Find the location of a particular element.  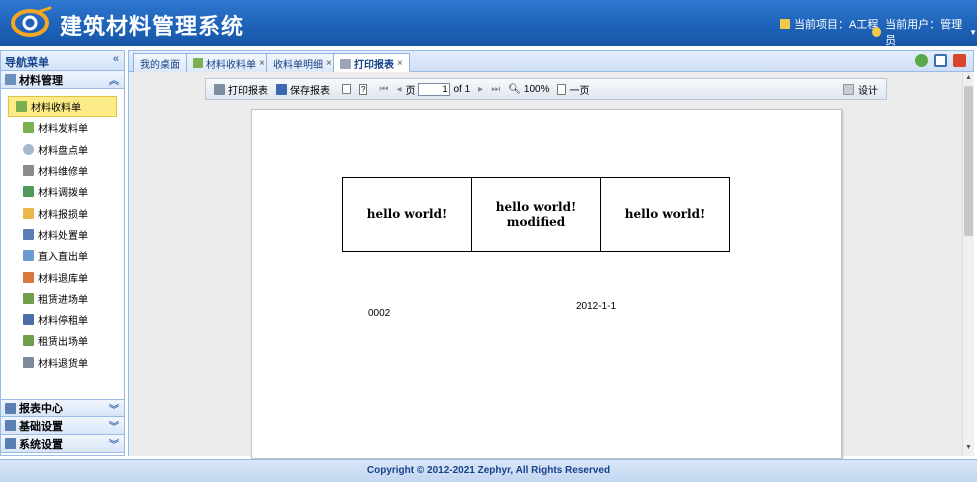

flag-icon is located at coordinates (785, 24).